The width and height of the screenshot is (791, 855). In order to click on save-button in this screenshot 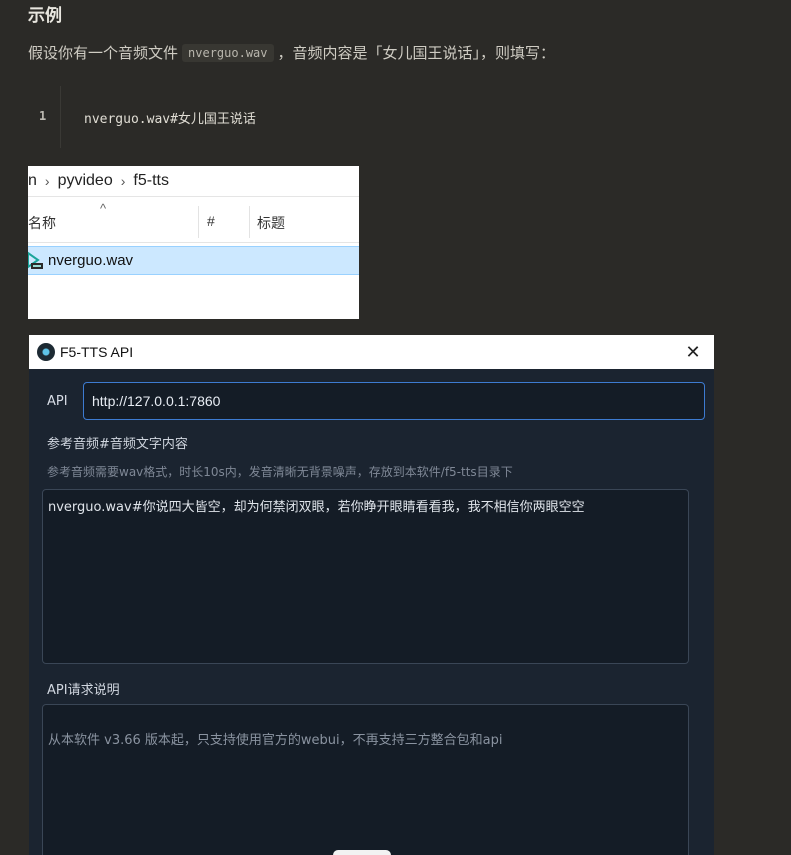, I will do `click(362, 852)`.